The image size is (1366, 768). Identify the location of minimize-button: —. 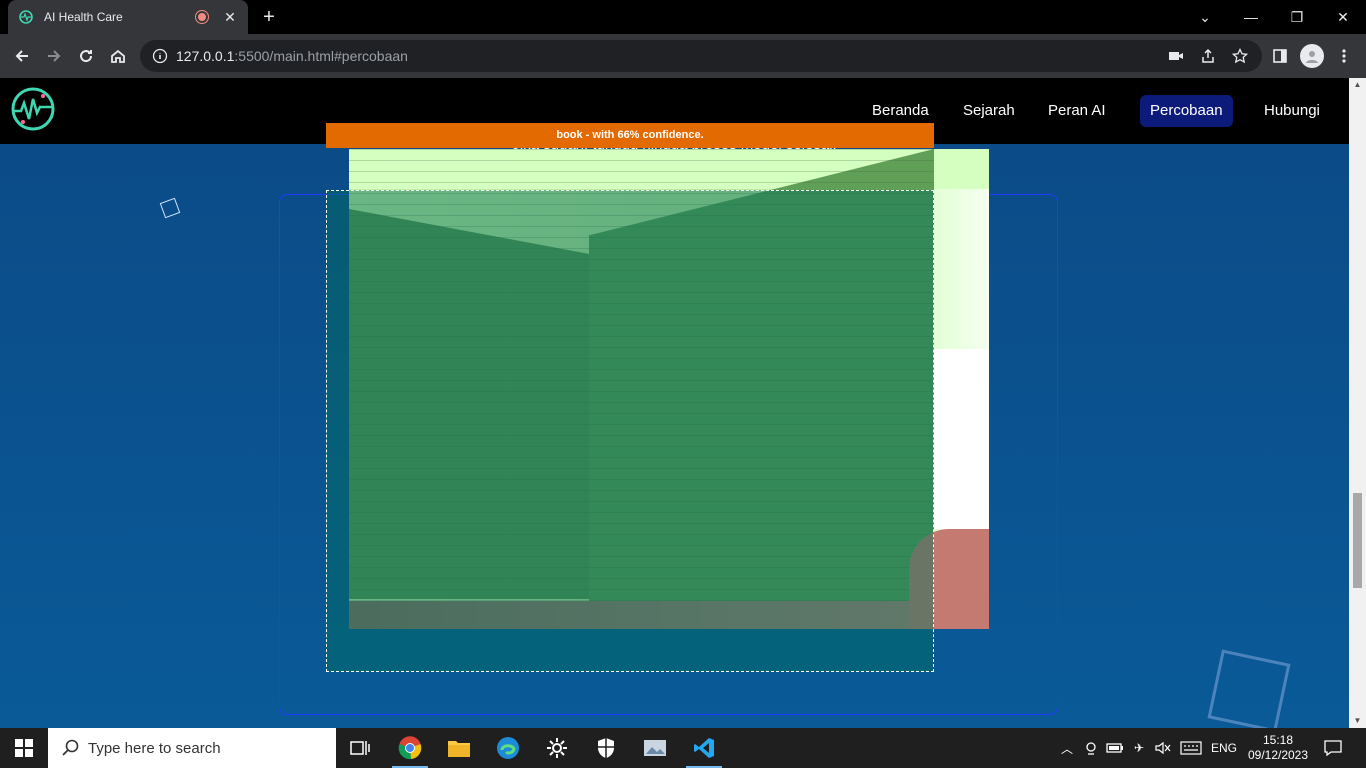
(1251, 17).